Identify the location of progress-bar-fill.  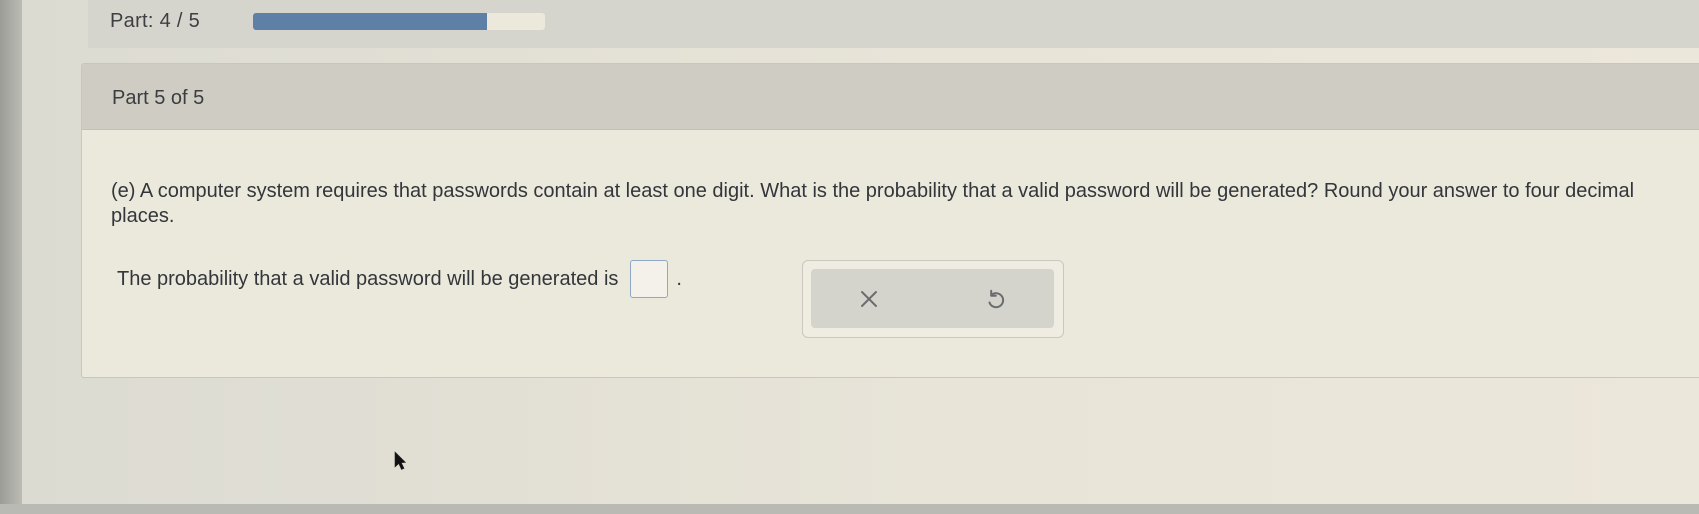
(370, 21).